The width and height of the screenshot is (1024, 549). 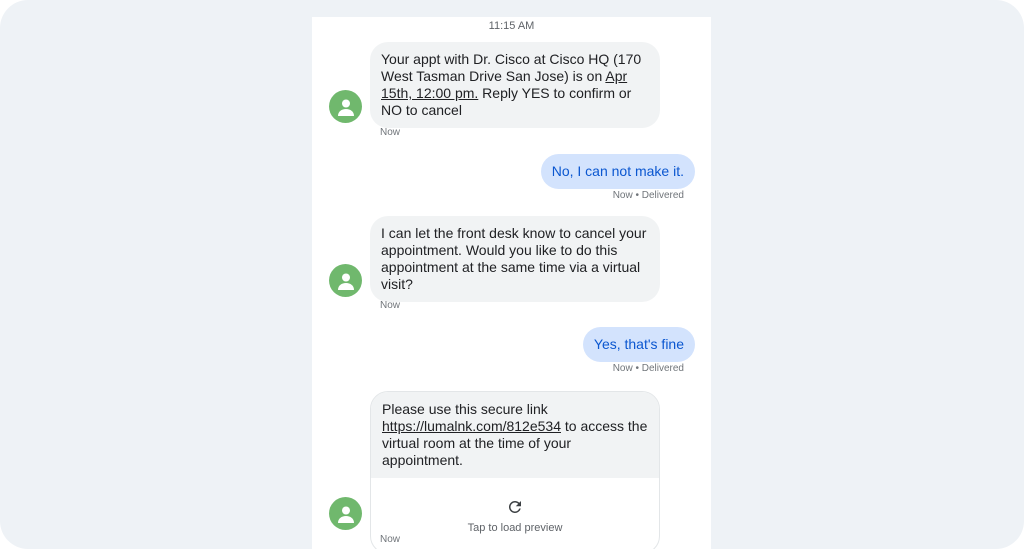 What do you see at coordinates (514, 506) in the screenshot?
I see `refresh-icon` at bounding box center [514, 506].